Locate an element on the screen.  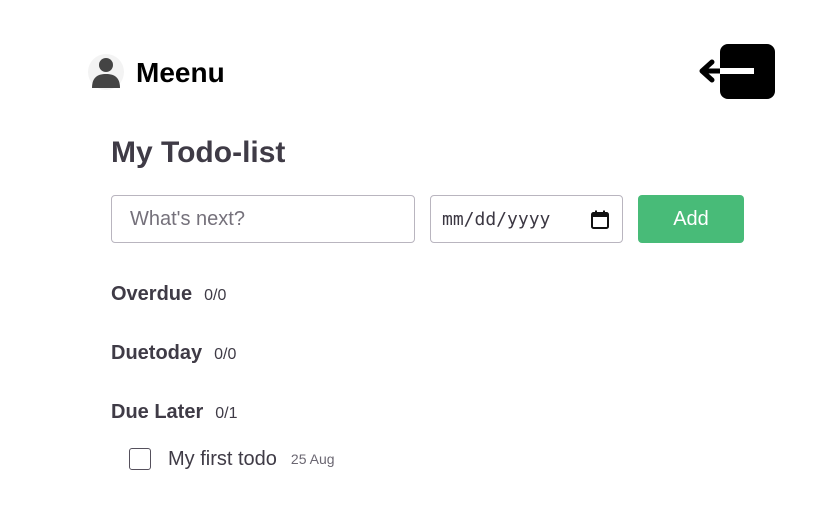
section-count: 0/1 is located at coordinates (226, 413).